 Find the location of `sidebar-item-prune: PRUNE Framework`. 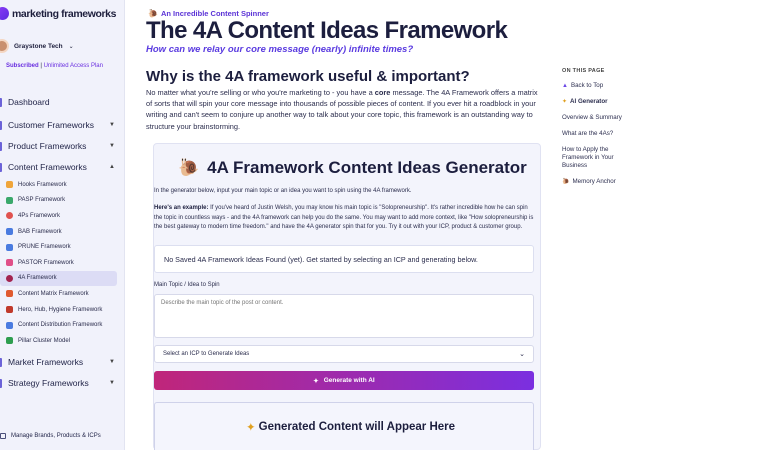

sidebar-item-prune: PRUNE Framework is located at coordinates (62, 247).